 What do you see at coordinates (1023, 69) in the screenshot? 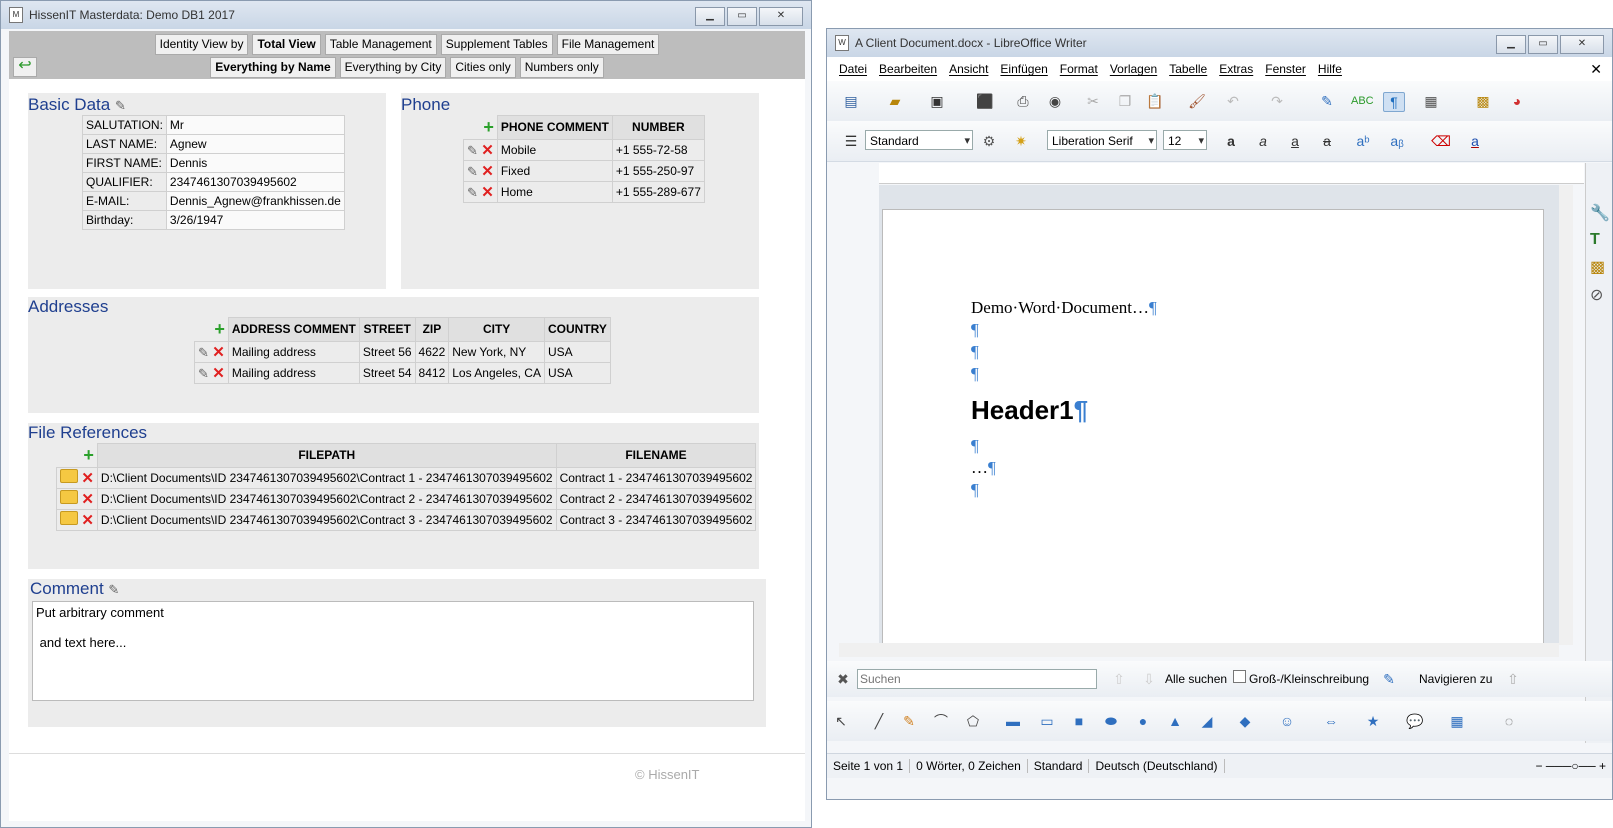
I see `menu-item: Einfügen` at bounding box center [1023, 69].